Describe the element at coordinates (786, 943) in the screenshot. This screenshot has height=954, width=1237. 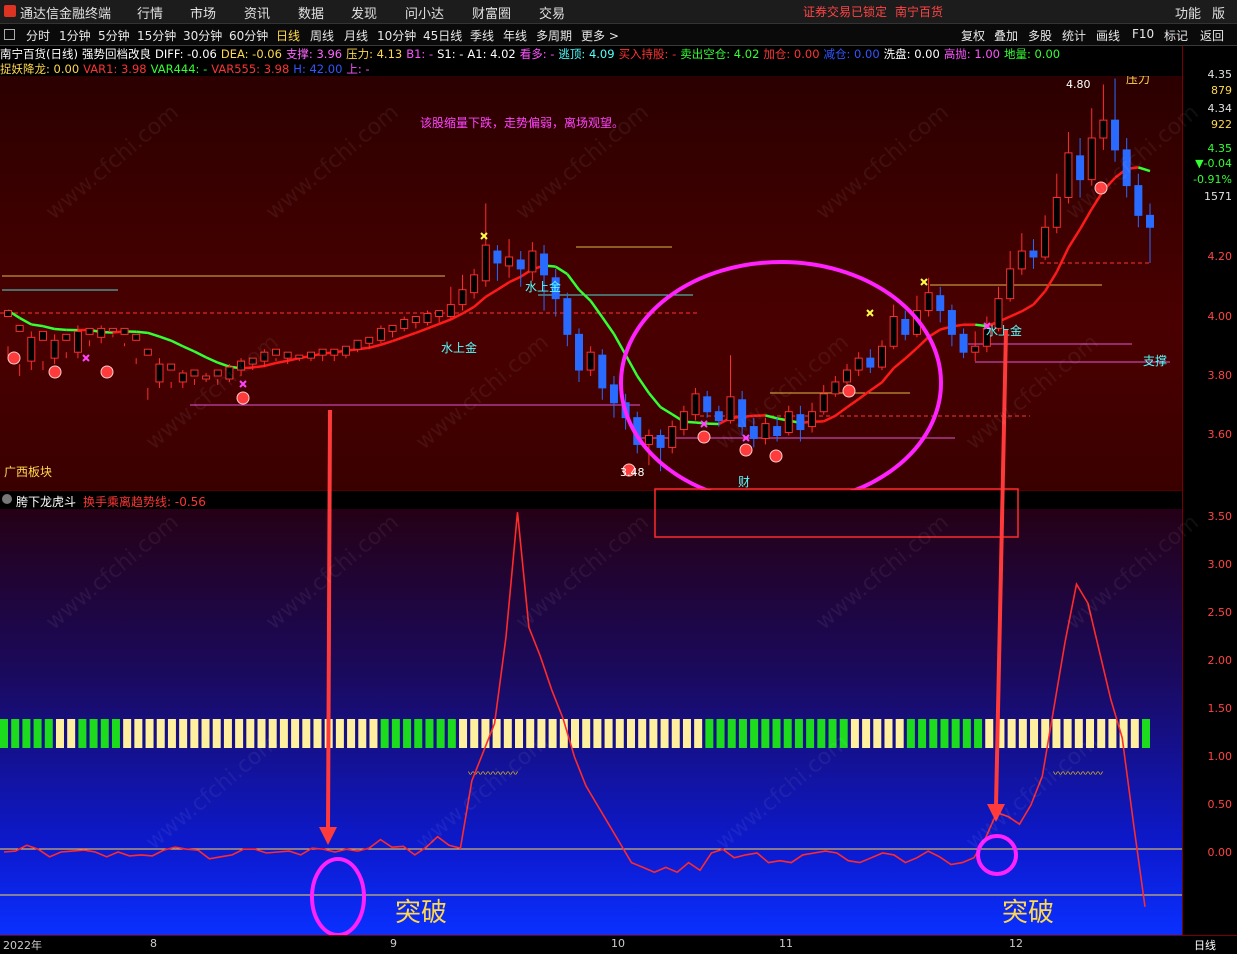
I see `date-nov: 11` at that location.